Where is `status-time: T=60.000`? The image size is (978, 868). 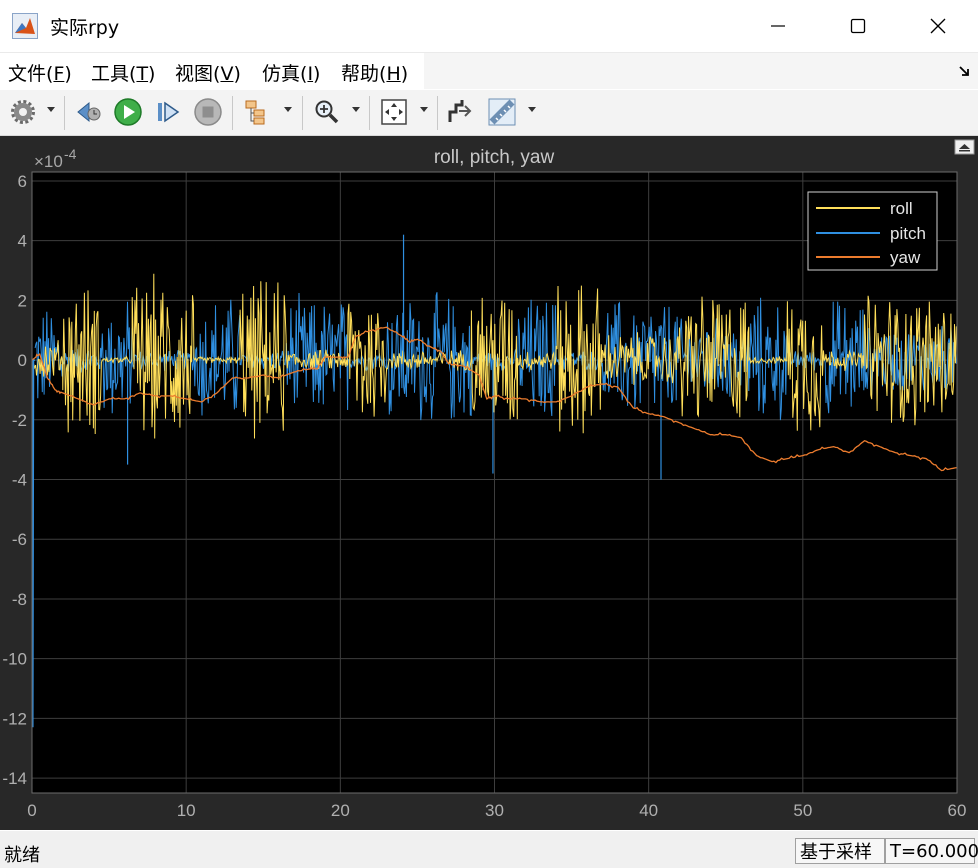
status-time: T=60.000 is located at coordinates (931, 851).